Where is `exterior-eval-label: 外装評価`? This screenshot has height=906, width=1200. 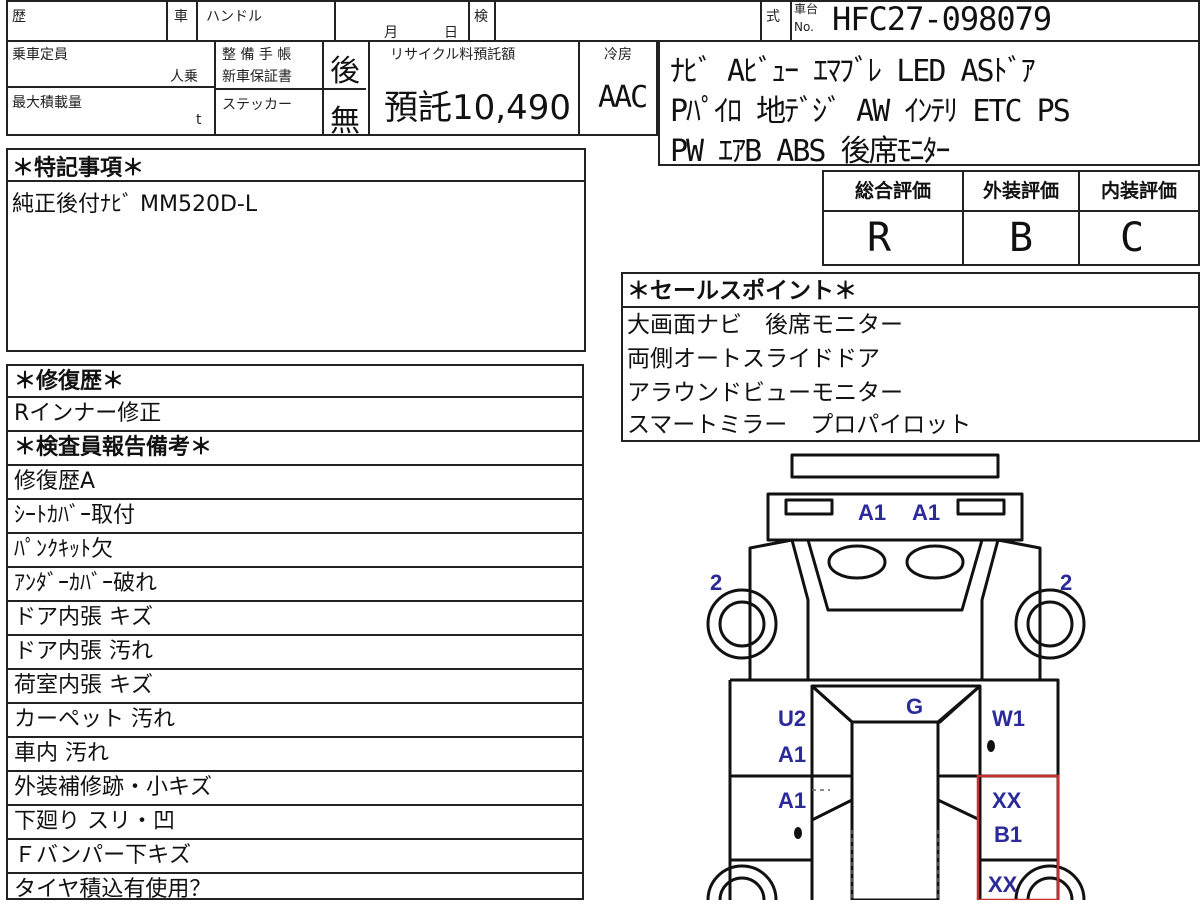
exterior-eval-label: 外装評価 is located at coordinates (1020, 191).